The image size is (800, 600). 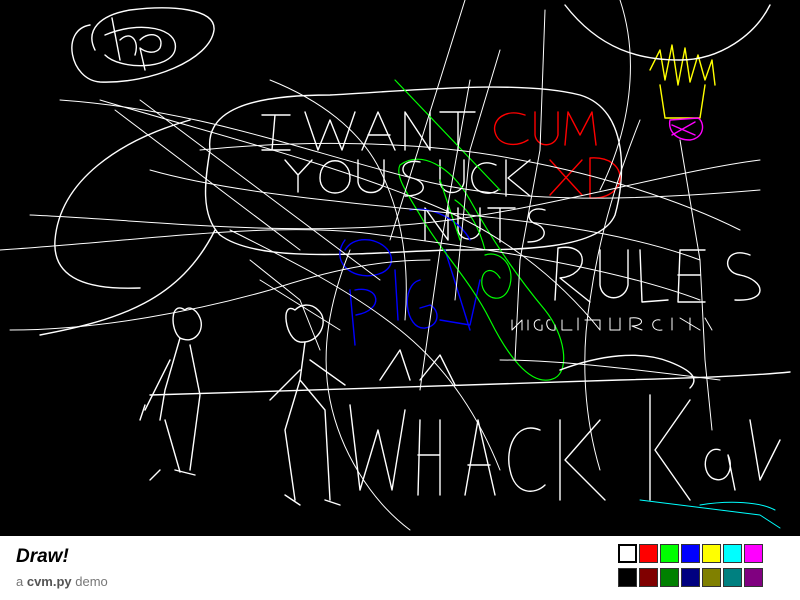 I want to click on subtitle-prefix: a, so click(x=21, y=581).